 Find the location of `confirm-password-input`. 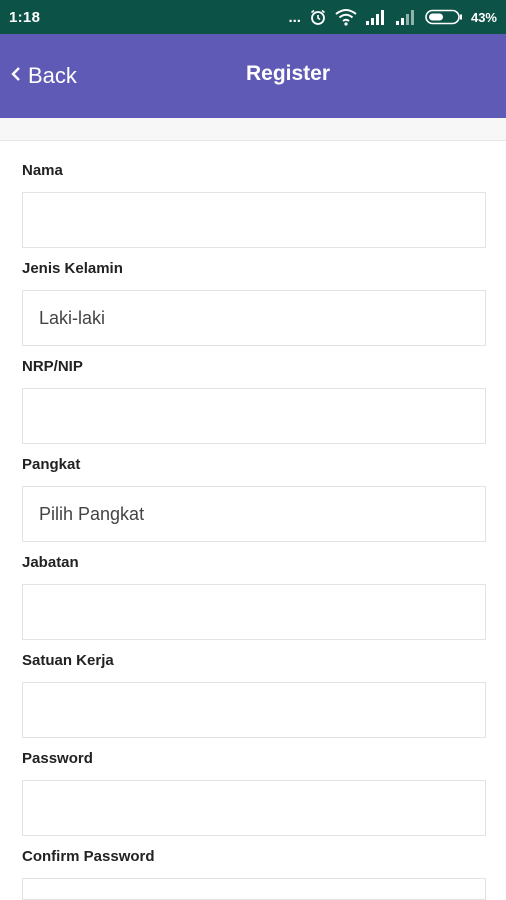

confirm-password-input is located at coordinates (254, 889).